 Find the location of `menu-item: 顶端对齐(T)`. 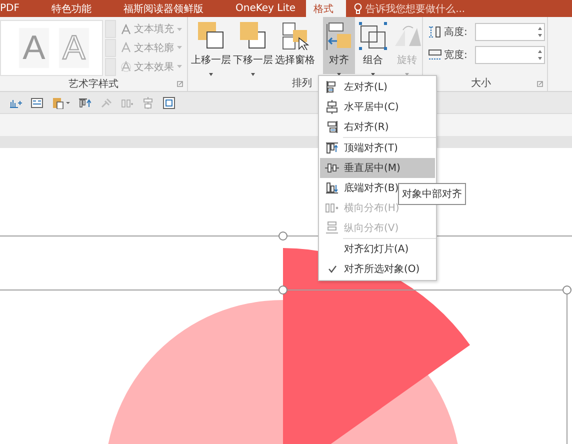

menu-item: 顶端对齐(T) is located at coordinates (377, 148).